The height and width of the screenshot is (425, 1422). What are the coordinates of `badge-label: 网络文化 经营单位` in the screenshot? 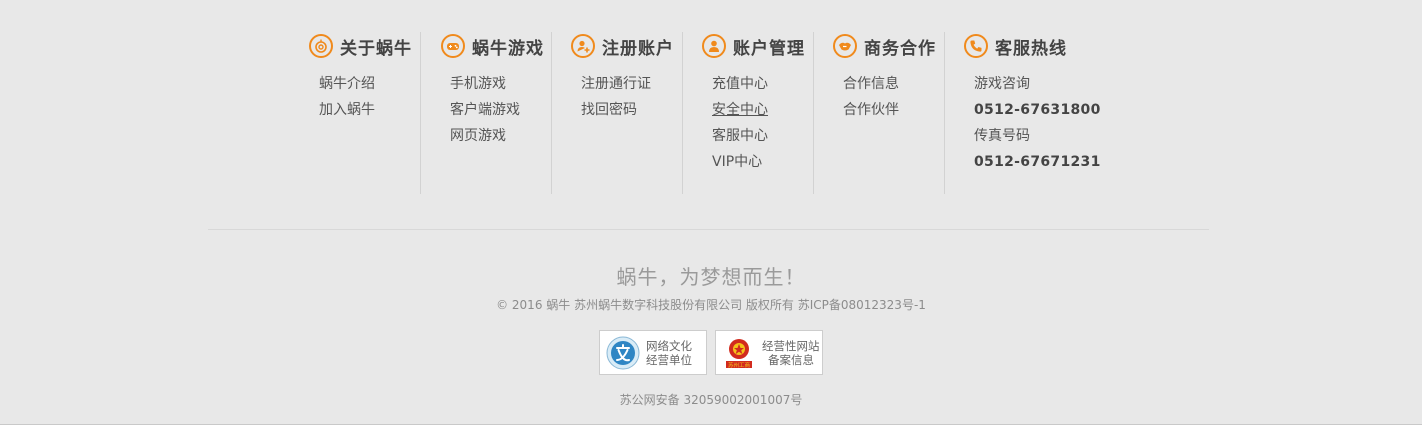 It's located at (669, 353).